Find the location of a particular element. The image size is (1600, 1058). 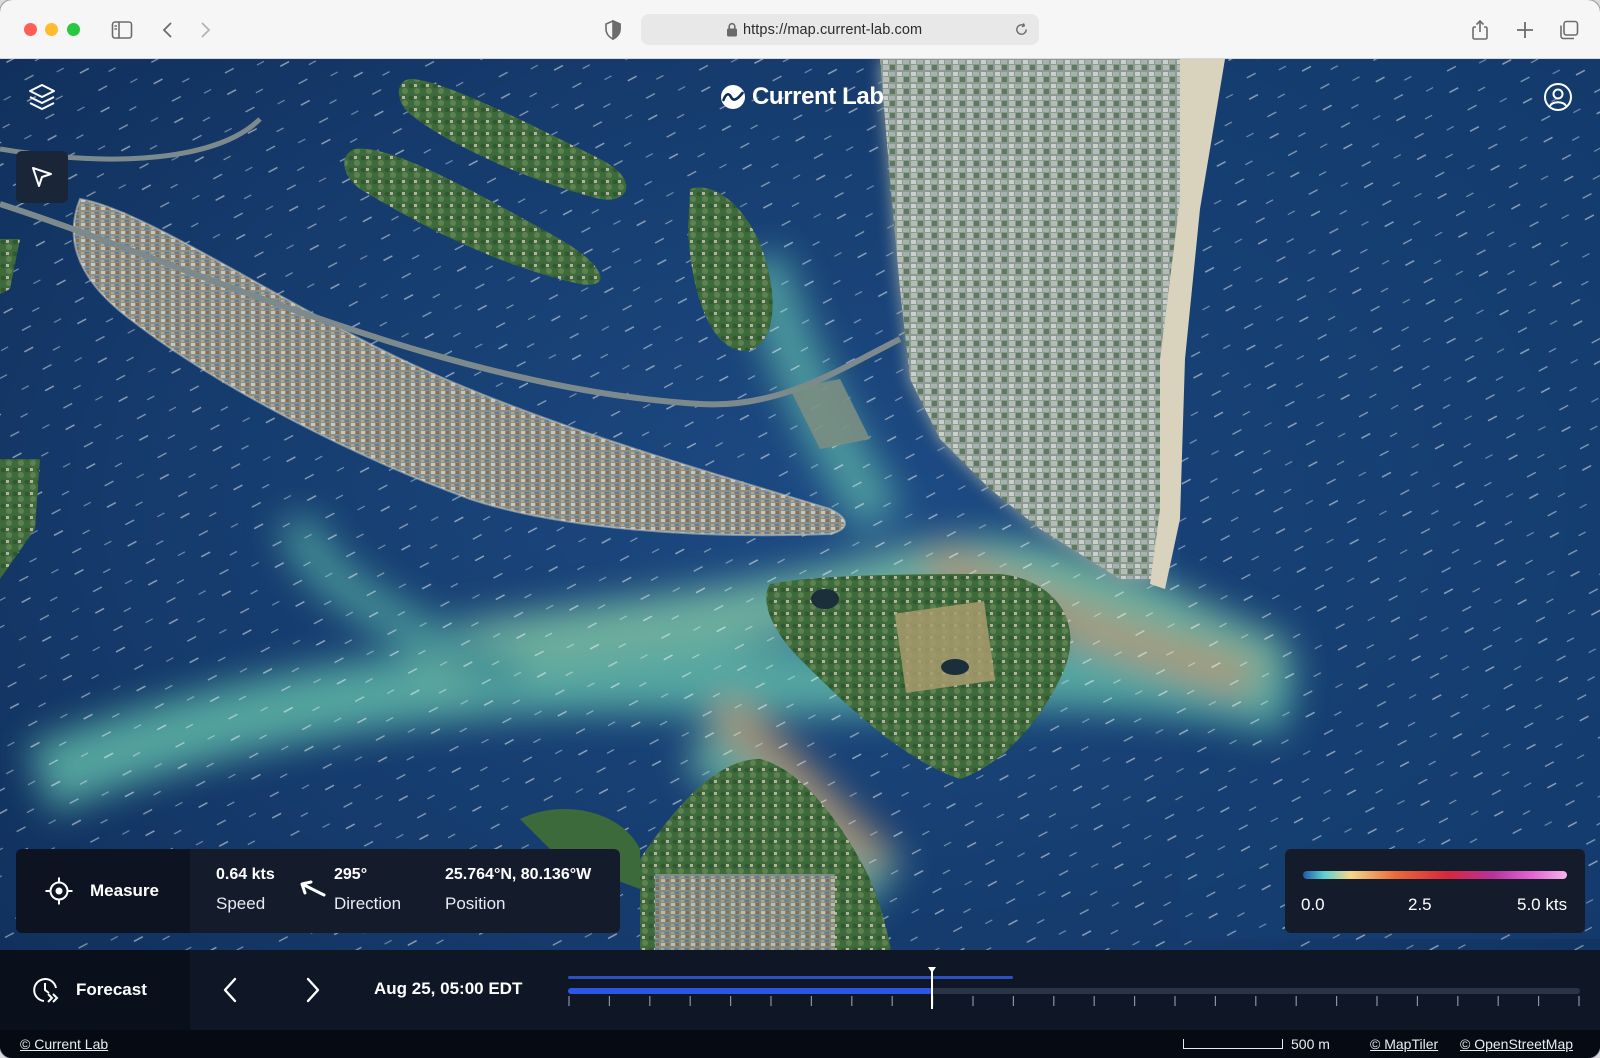

forecast-timeline: Forecast Aug 25, 05:00 EDT is located at coordinates (800, 990).